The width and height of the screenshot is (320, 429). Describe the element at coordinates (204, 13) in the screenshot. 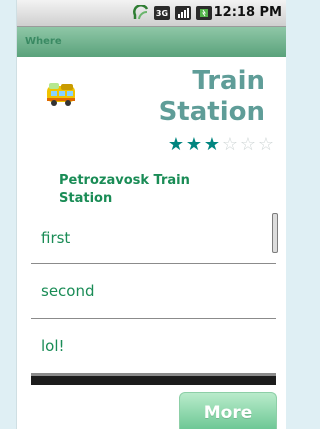

I see `battery-icon` at that location.